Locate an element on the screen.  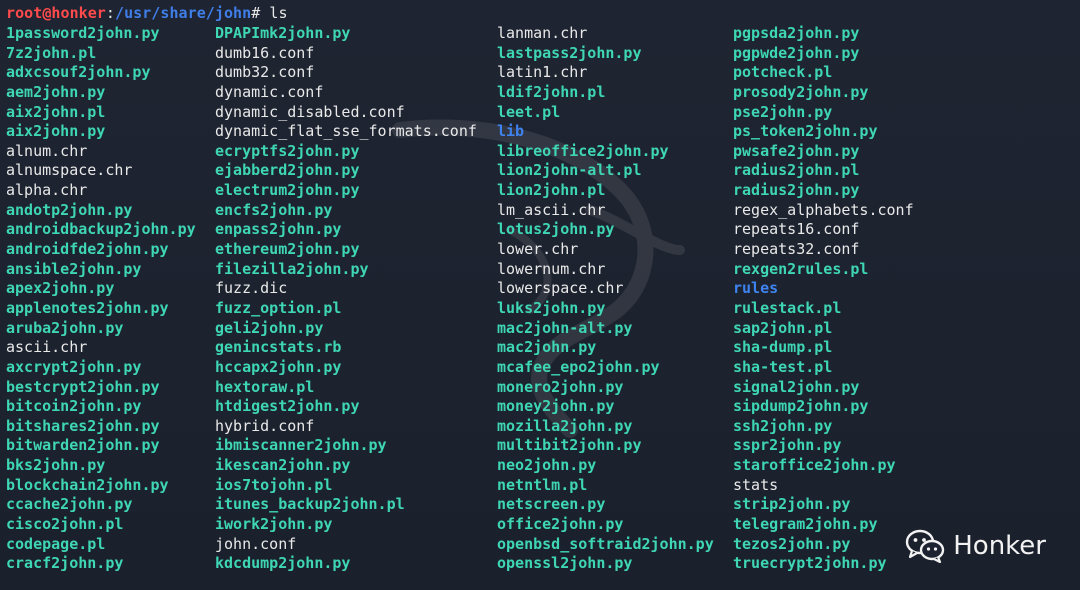
file-entry: neo2john.py is located at coordinates (547, 465).